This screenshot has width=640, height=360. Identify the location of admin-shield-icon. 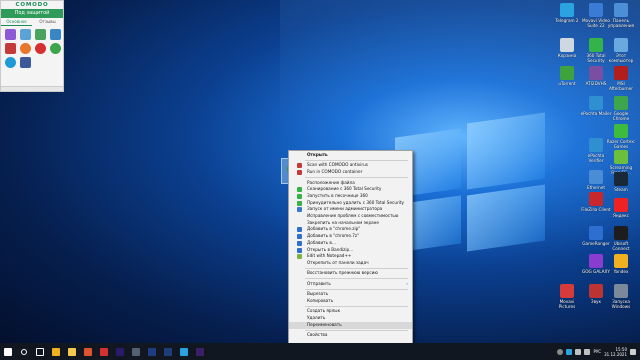
(299, 210).